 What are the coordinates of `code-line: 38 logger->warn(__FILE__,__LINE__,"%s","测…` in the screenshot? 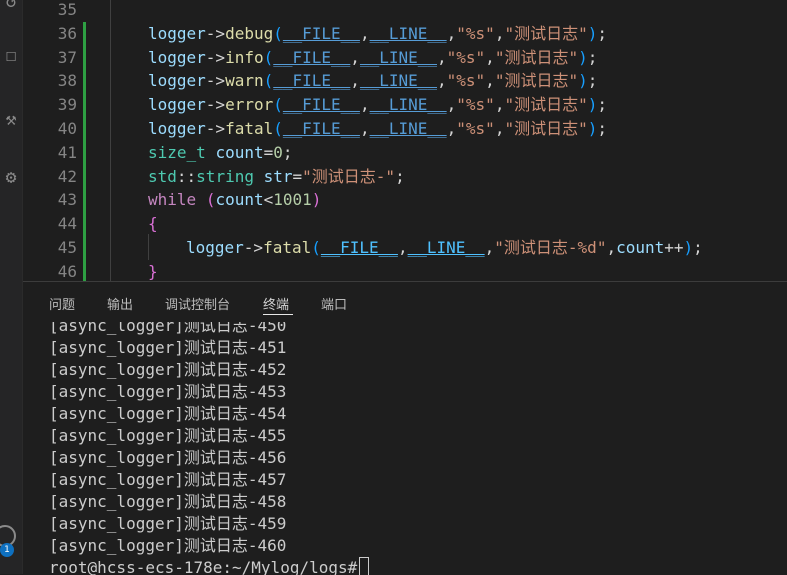 It's located at (405, 81).